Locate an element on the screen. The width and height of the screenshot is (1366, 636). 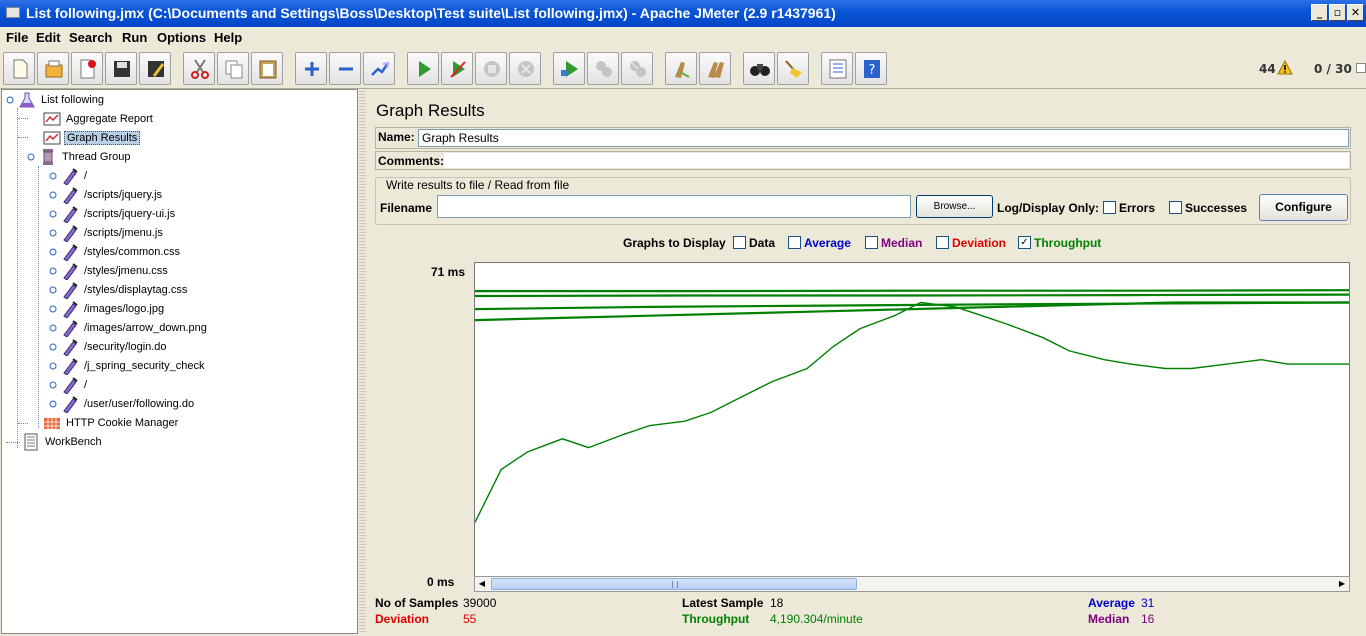
menu-file: File is located at coordinates (17, 37).